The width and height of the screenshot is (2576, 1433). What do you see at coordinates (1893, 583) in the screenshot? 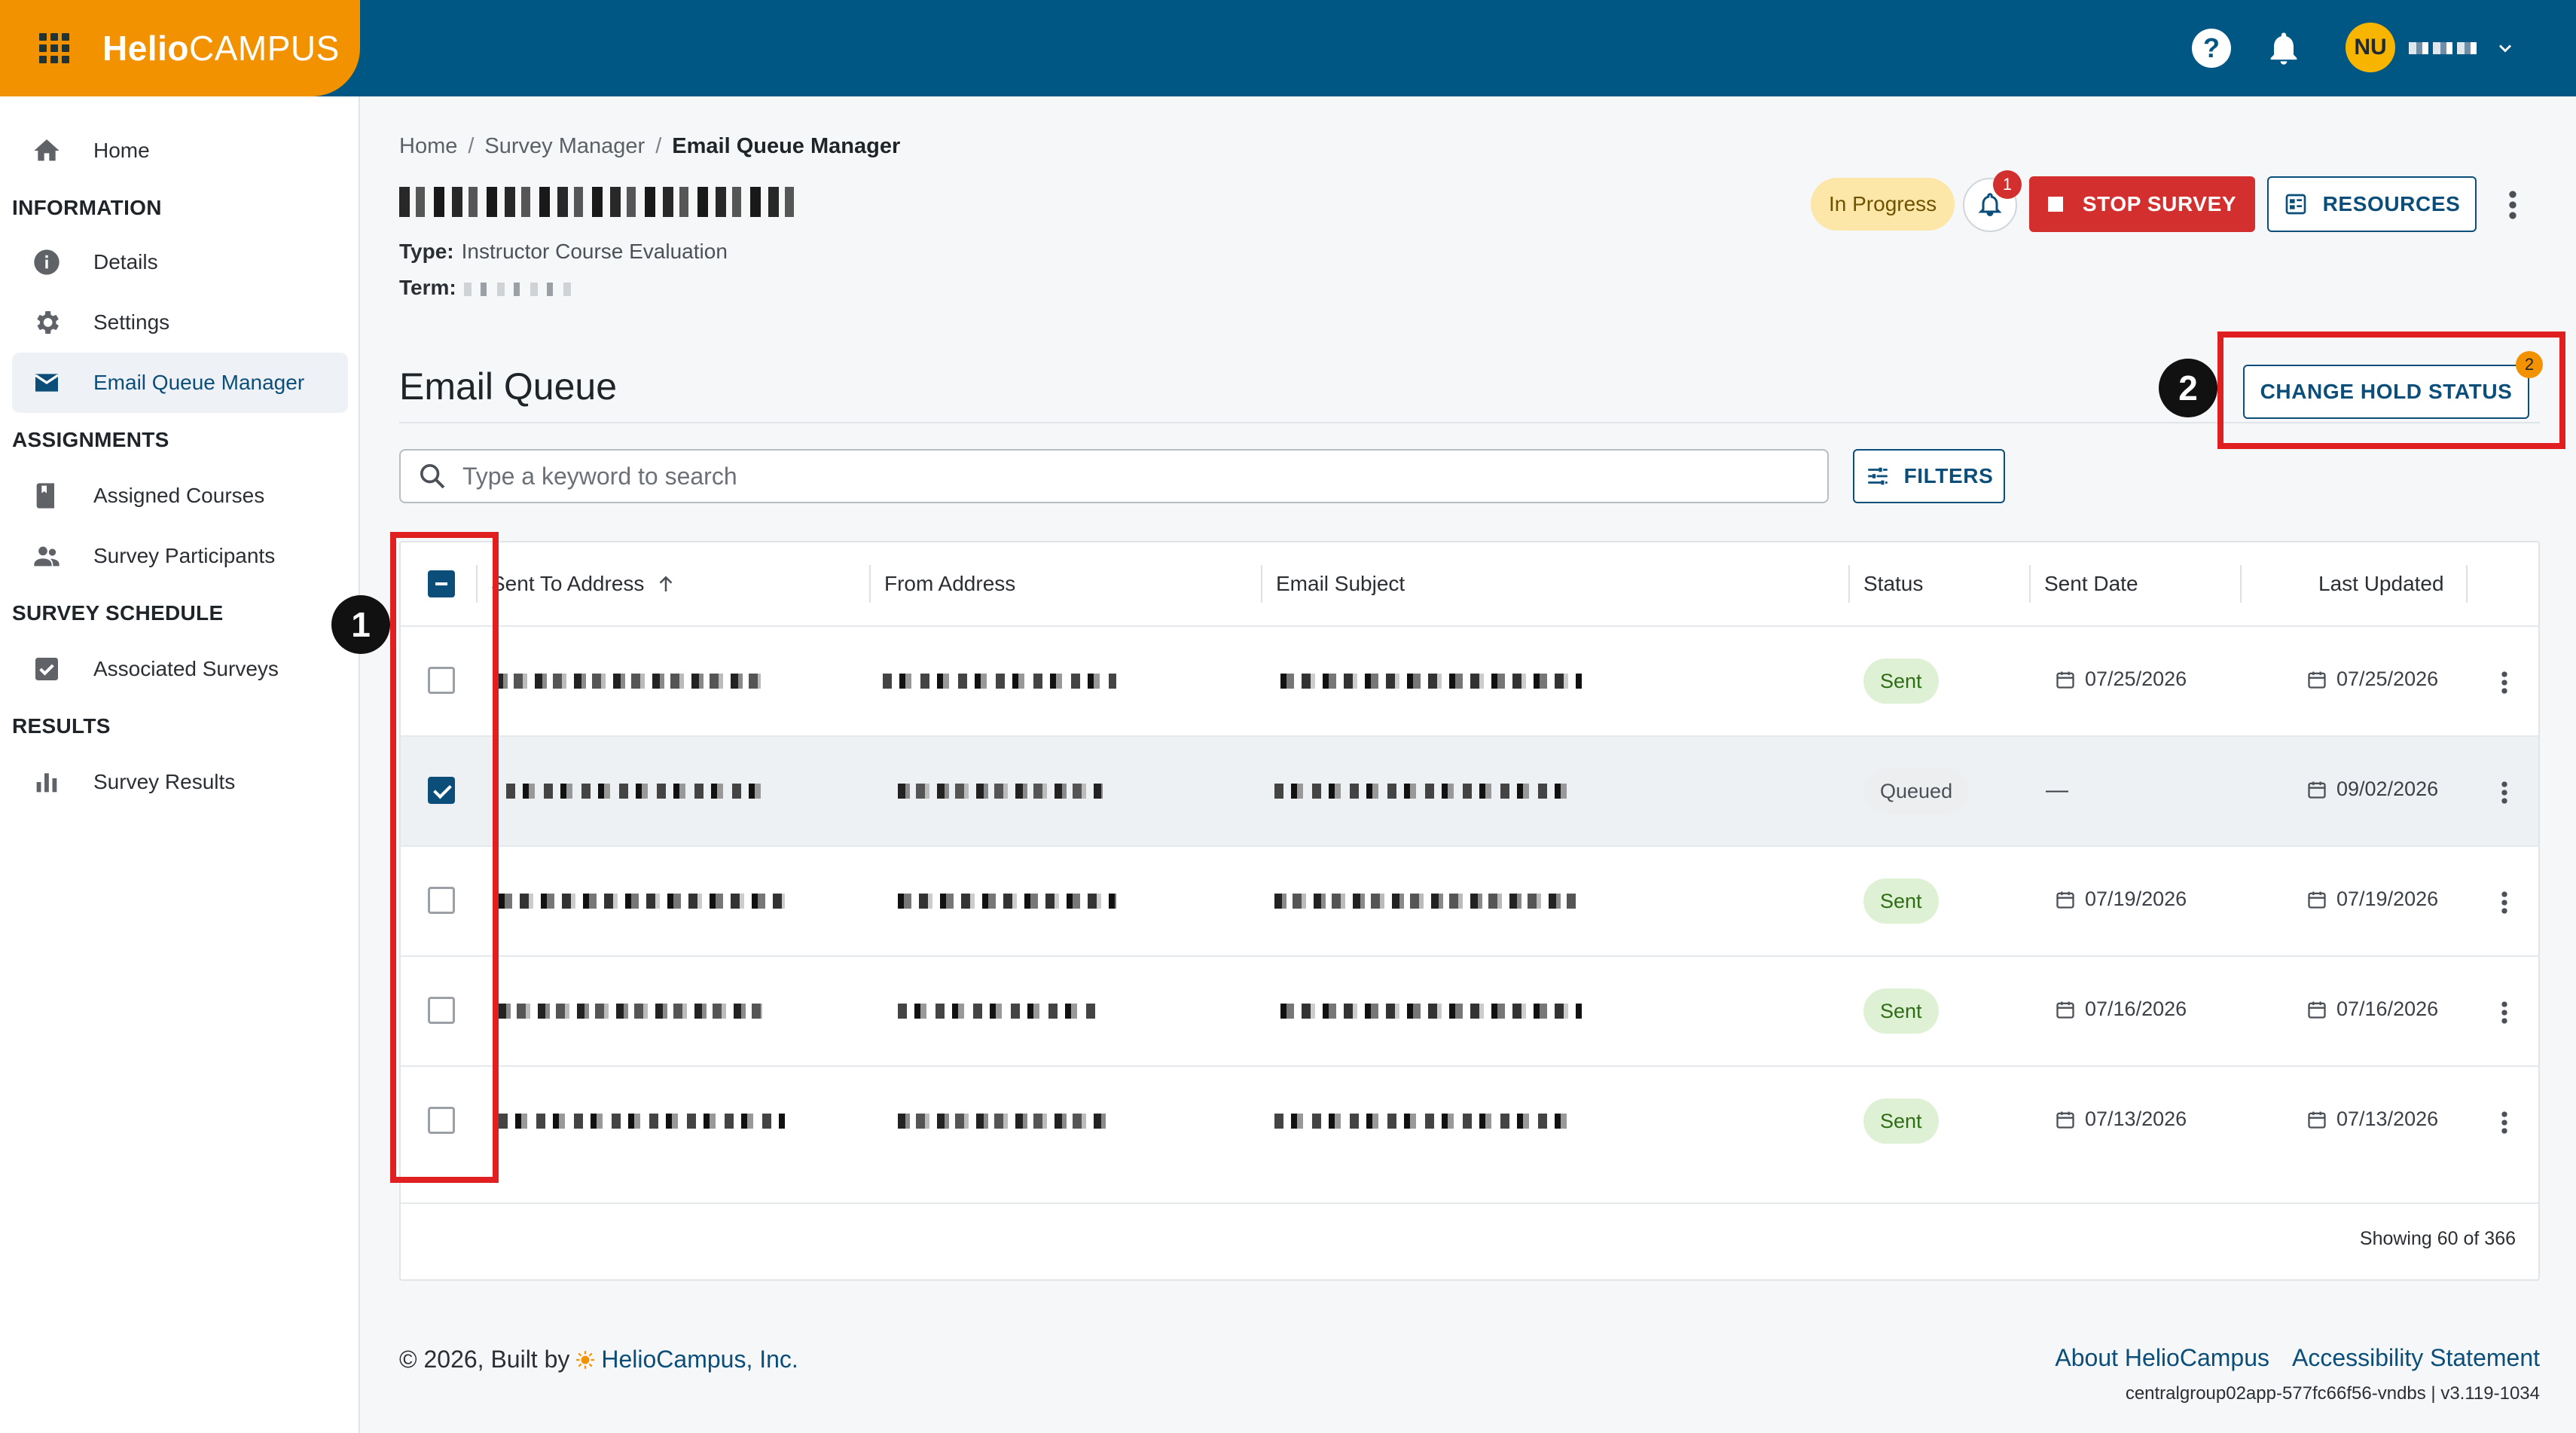
I see `column-header-status: Status` at bounding box center [1893, 583].